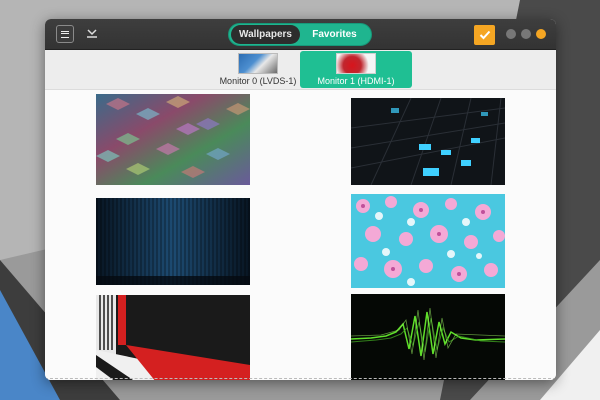  Describe the element at coordinates (541, 34) in the screenshot. I see `close-button` at that location.